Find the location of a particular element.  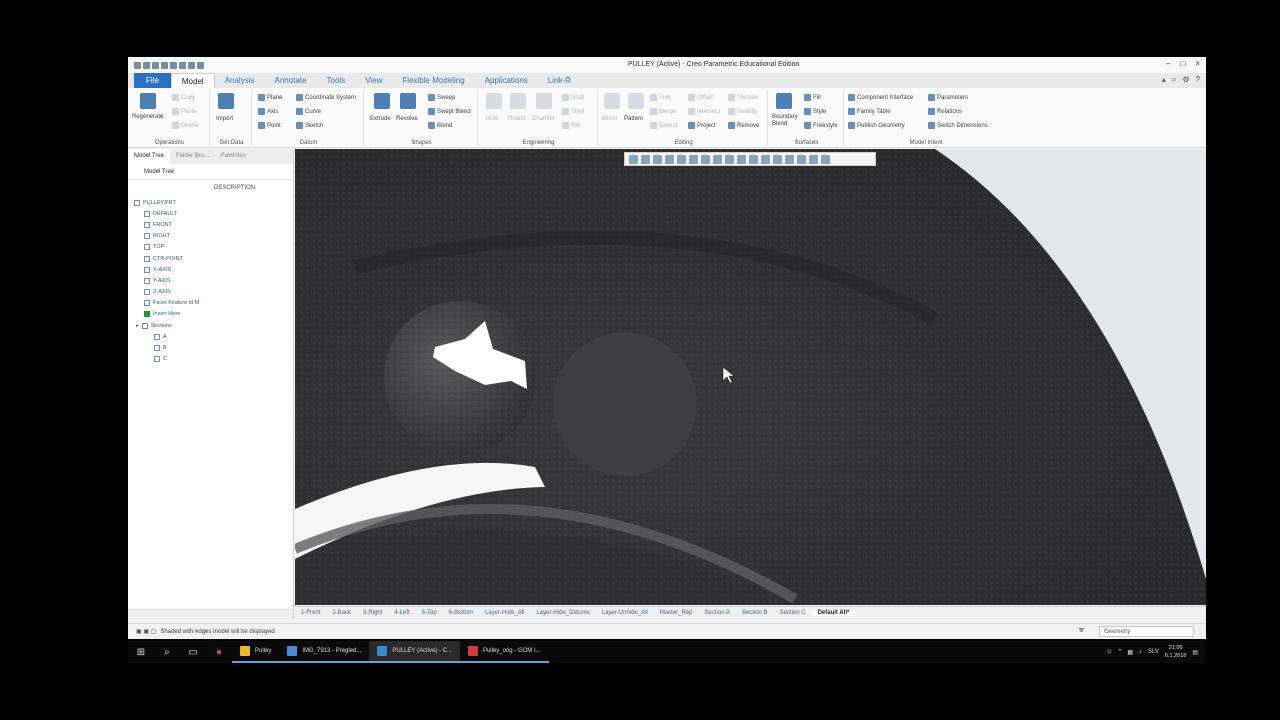

model-tree-scrollbar is located at coordinates (210, 614).